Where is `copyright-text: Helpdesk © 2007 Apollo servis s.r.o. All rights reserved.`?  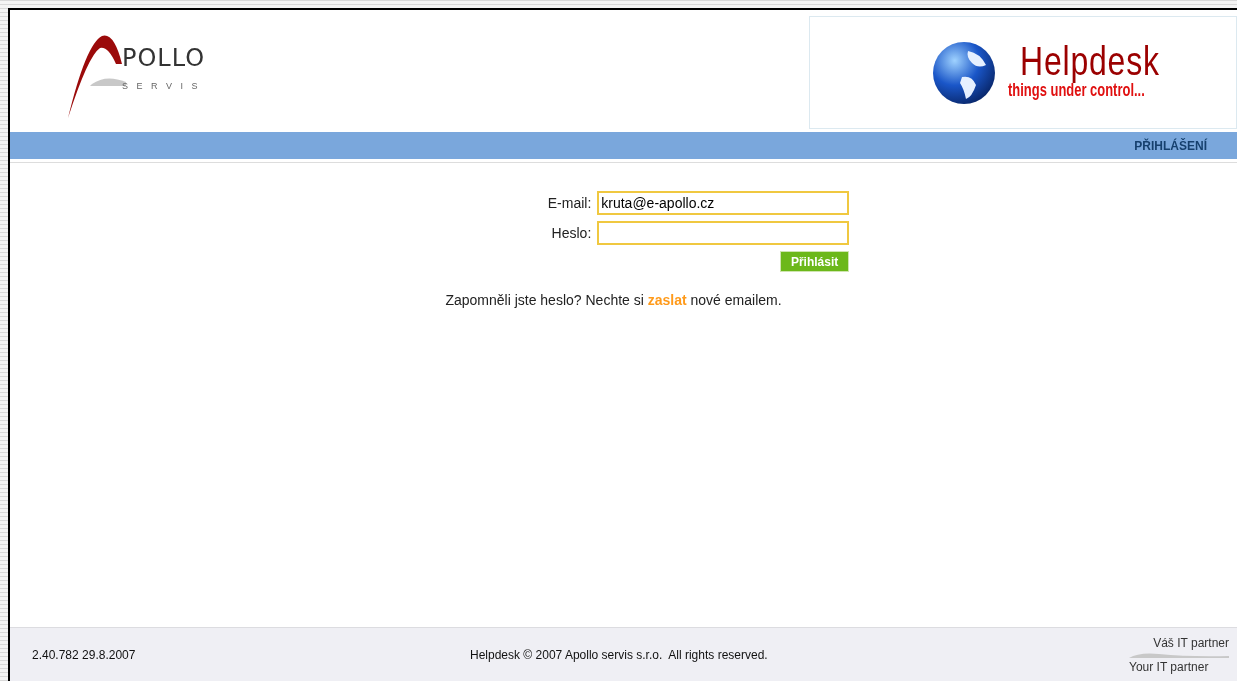 copyright-text: Helpdesk © 2007 Apollo servis s.r.o. All rights reserved. is located at coordinates (619, 655).